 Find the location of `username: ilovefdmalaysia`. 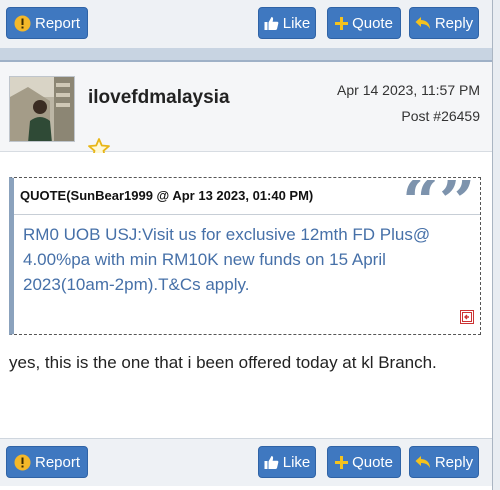

username: ilovefdmalaysia is located at coordinates (159, 98).